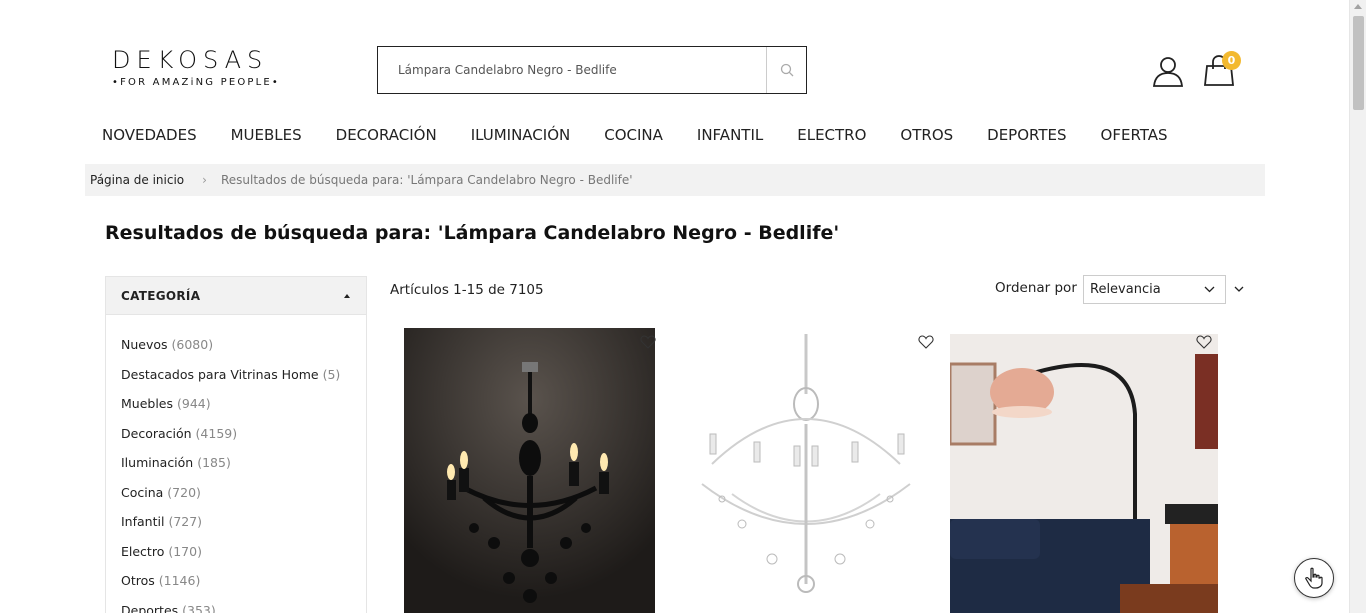 This screenshot has width=1366, height=613. Describe the element at coordinates (1209, 289) in the screenshot. I see `chevron-down-icon` at that location.